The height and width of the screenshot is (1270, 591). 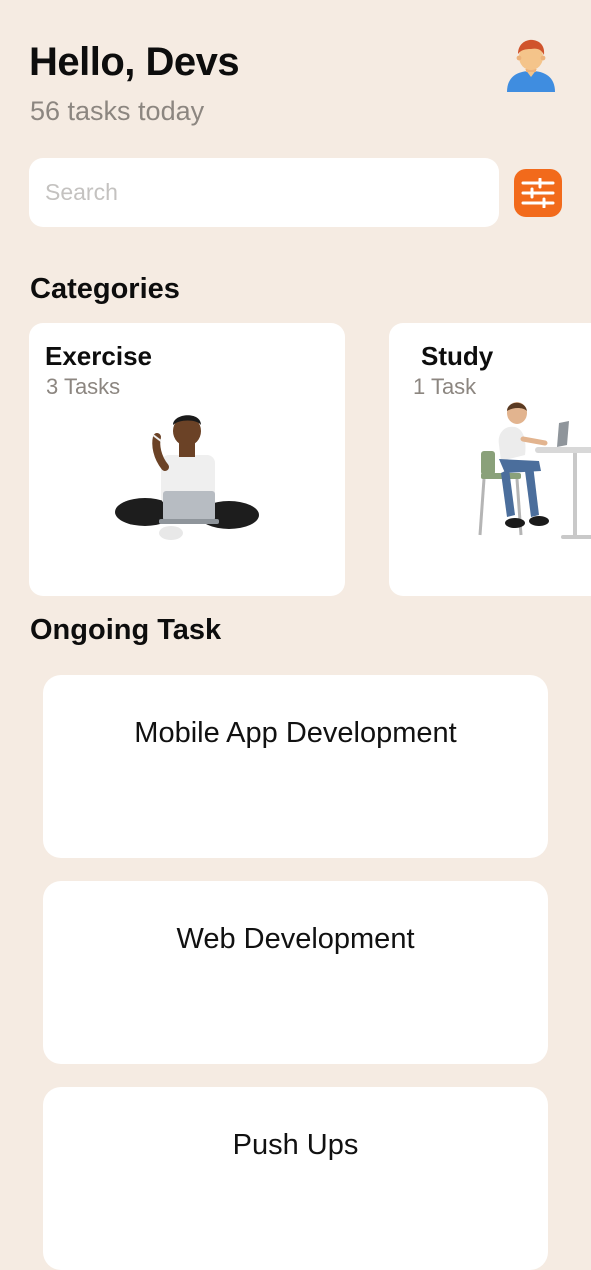 I want to click on task-card: Push Ups, so click(x=295, y=1178).